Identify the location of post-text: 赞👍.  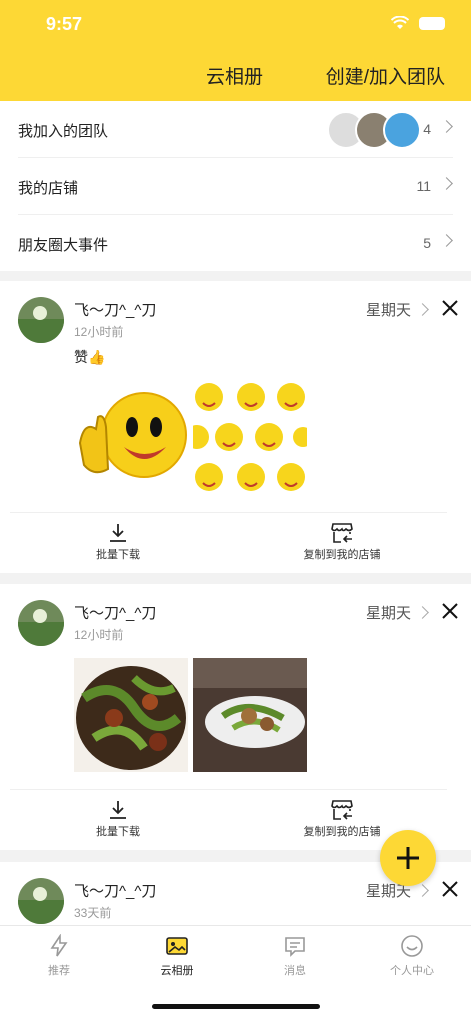
(90, 357).